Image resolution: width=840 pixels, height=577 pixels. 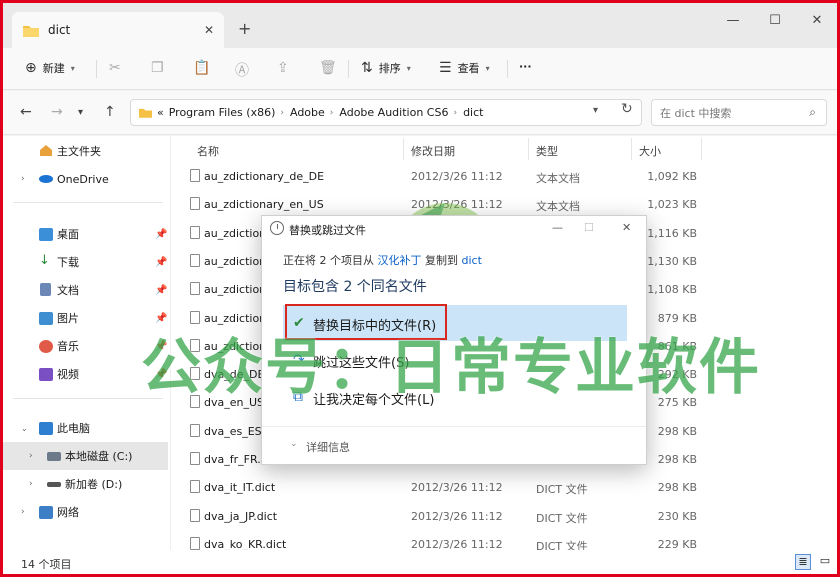 What do you see at coordinates (525, 66) in the screenshot?
I see `more-button: ···` at bounding box center [525, 66].